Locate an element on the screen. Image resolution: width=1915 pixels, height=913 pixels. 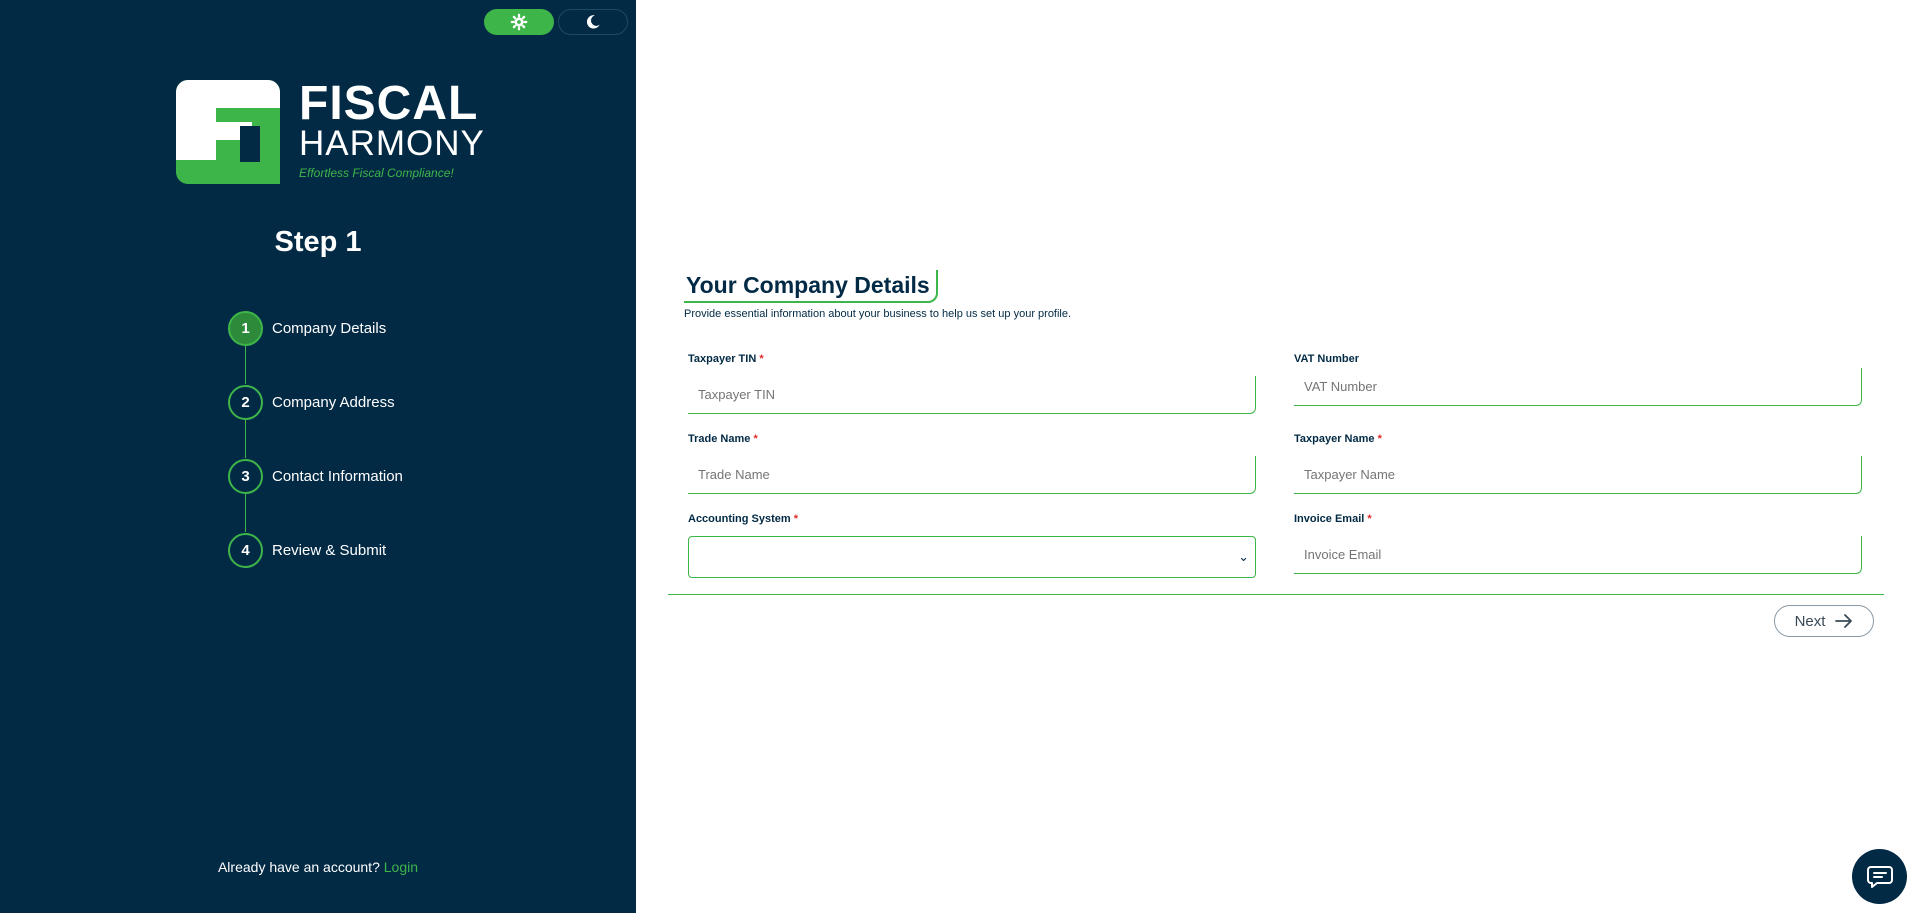
moon-icon is located at coordinates (593, 22).